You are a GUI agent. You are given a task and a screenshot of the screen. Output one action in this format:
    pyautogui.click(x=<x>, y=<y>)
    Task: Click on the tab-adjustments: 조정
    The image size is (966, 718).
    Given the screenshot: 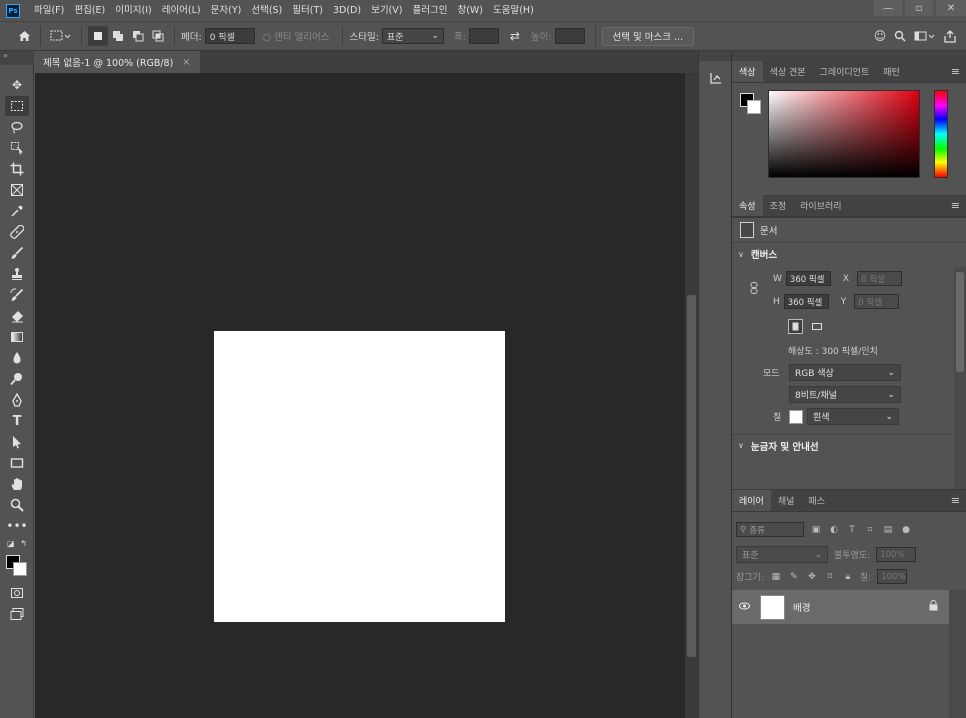 What is the action you would take?
    pyautogui.click(x=778, y=205)
    